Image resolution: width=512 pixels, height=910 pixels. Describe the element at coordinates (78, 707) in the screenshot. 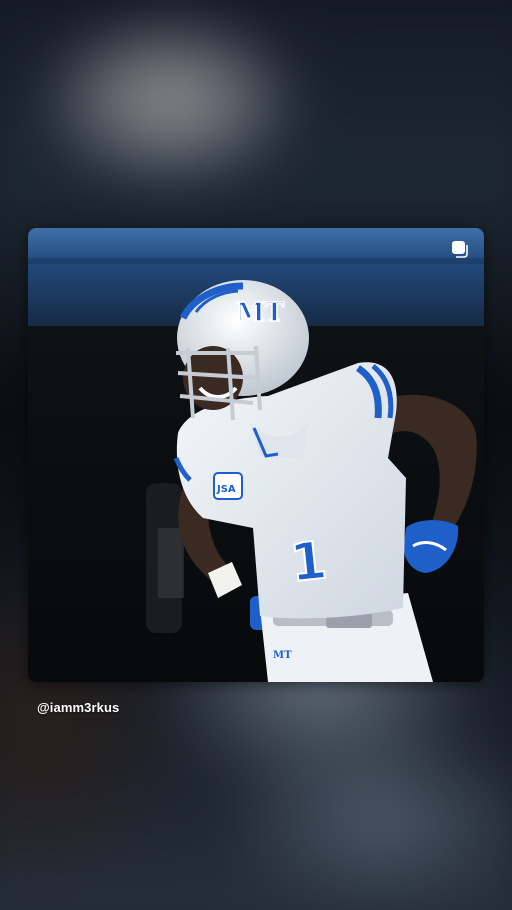

I see `username-label: @iamm3rkus` at that location.